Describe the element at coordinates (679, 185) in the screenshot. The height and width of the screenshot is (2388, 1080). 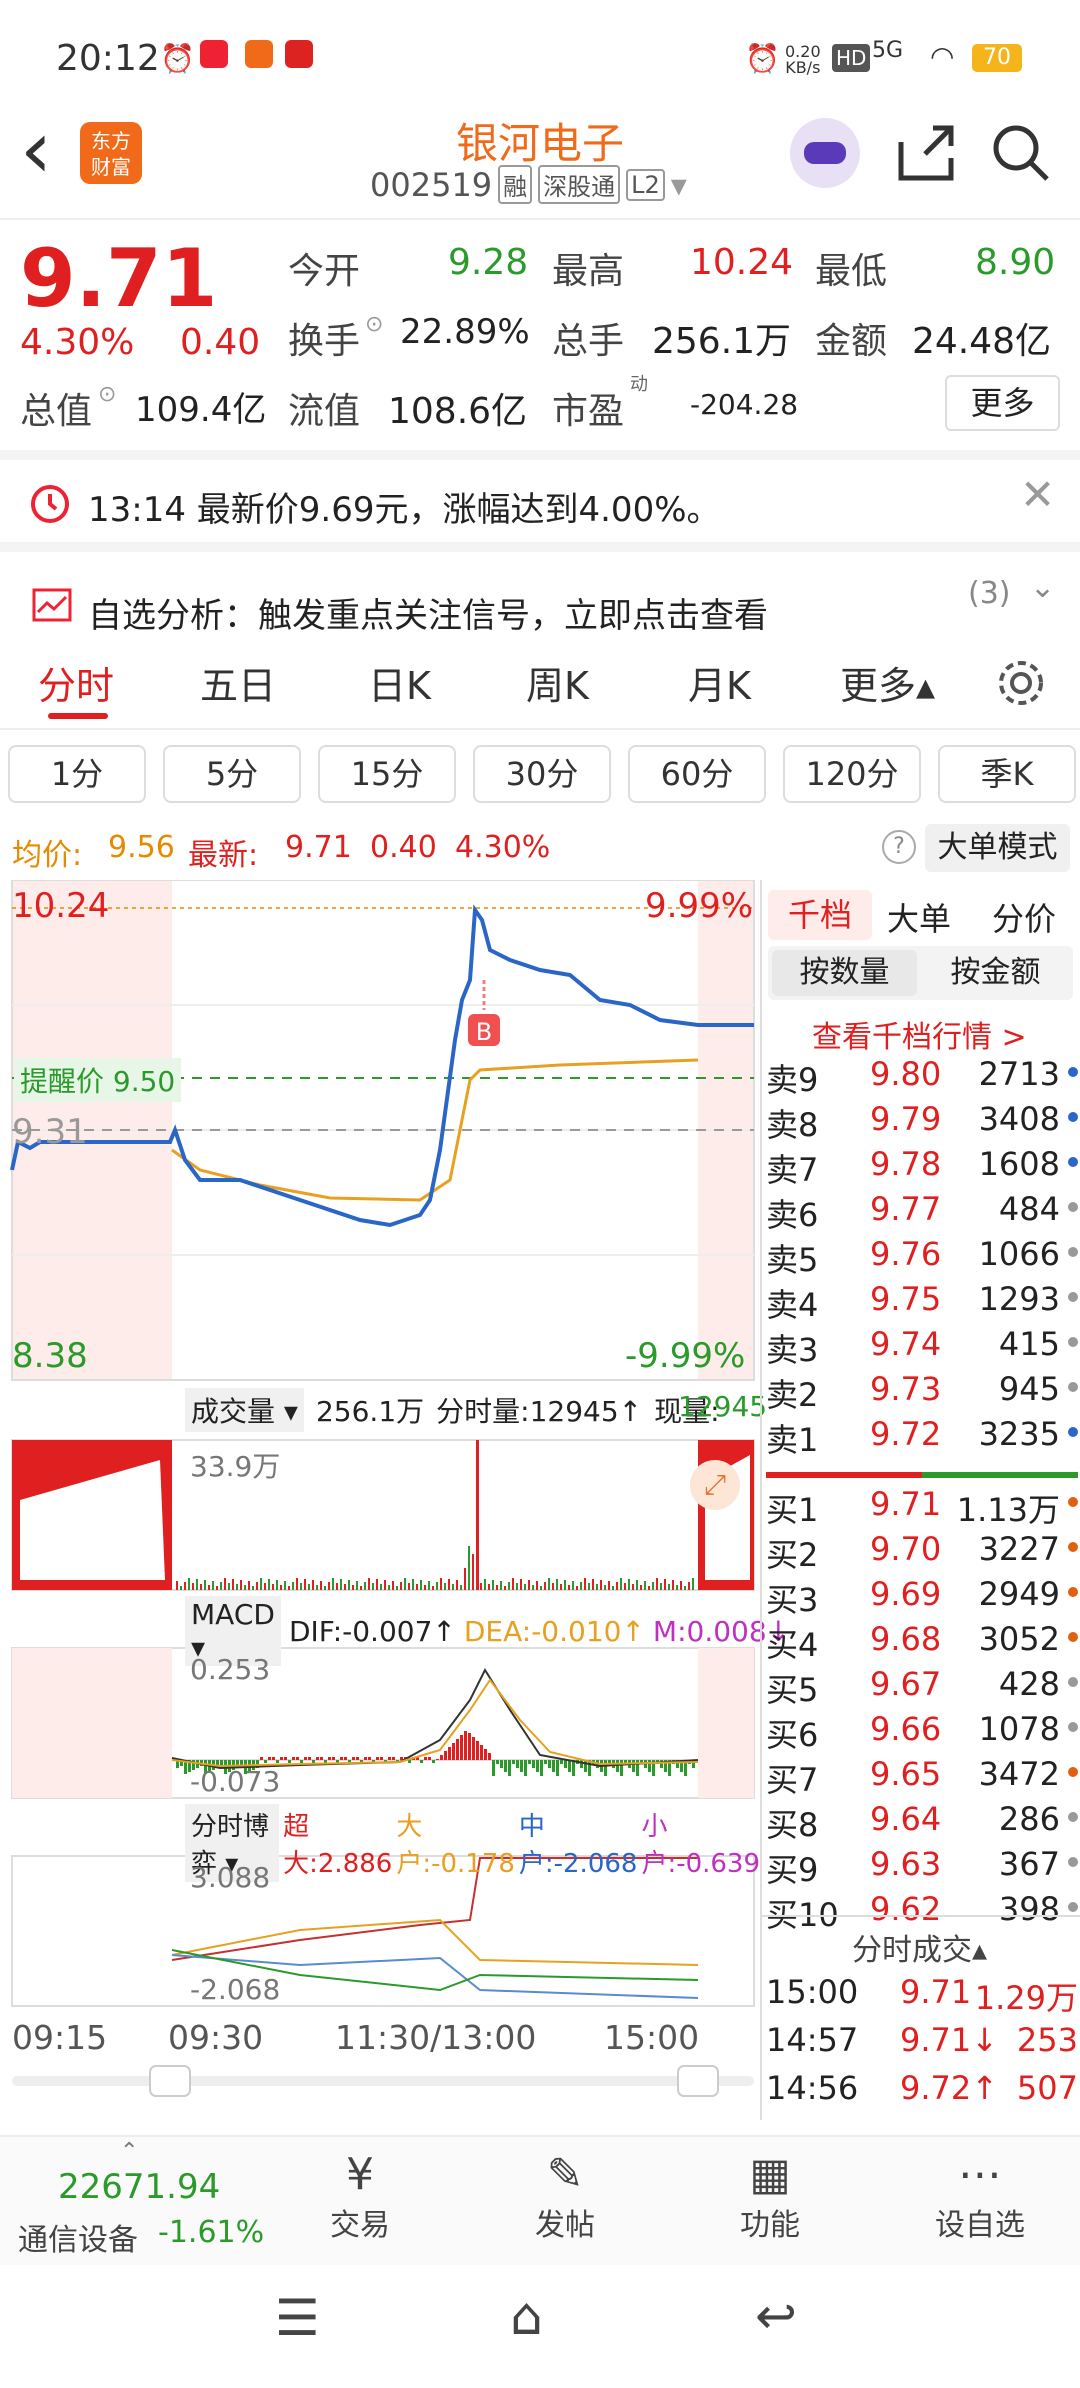
I see `chevron-down-icon: ▾` at that location.